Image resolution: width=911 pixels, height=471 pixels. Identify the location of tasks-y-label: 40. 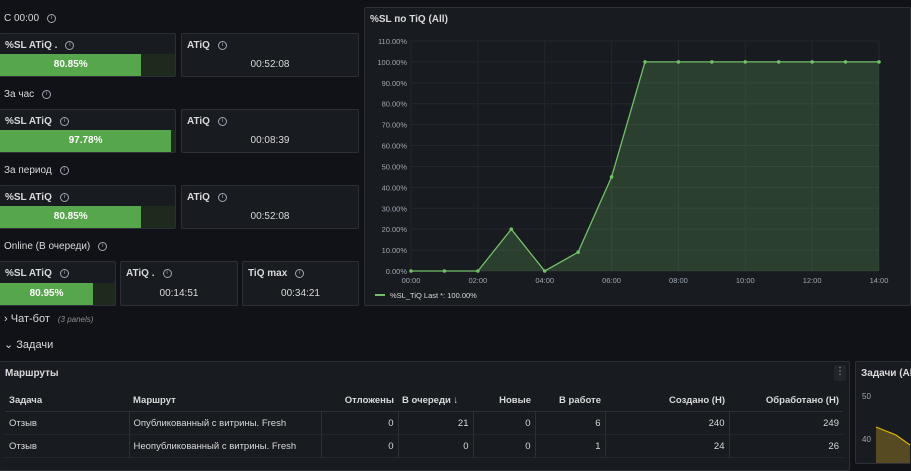
(866, 439).